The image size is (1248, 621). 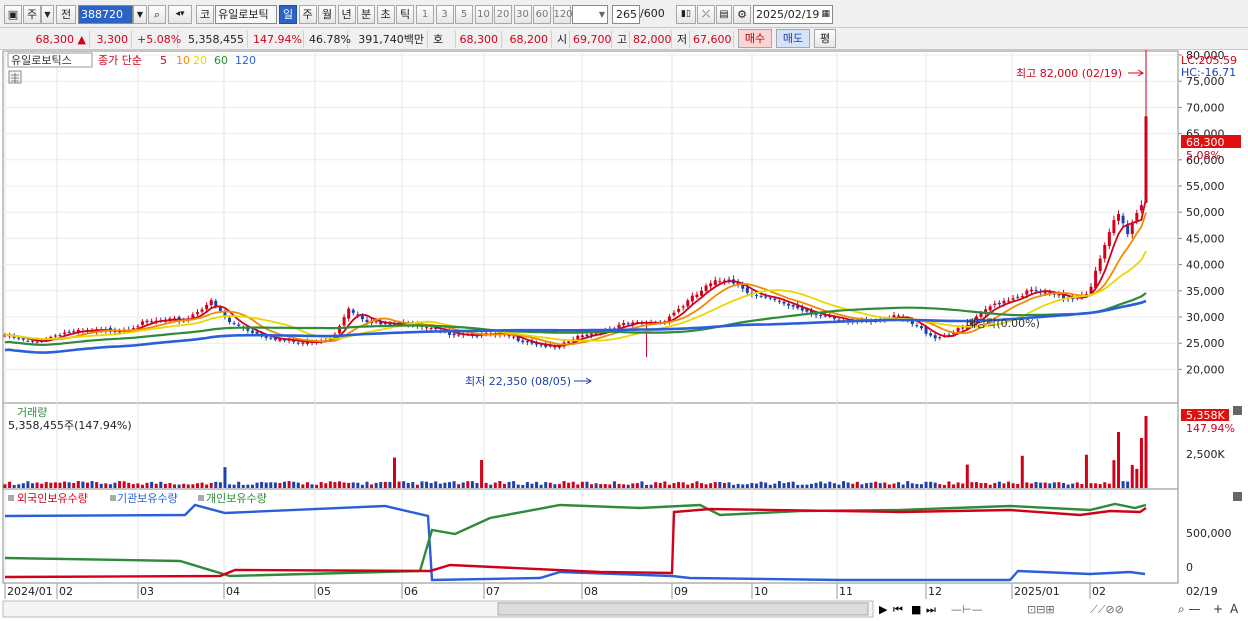 What do you see at coordinates (591, 591) in the screenshot?
I see `x-axis-label: 08` at bounding box center [591, 591].